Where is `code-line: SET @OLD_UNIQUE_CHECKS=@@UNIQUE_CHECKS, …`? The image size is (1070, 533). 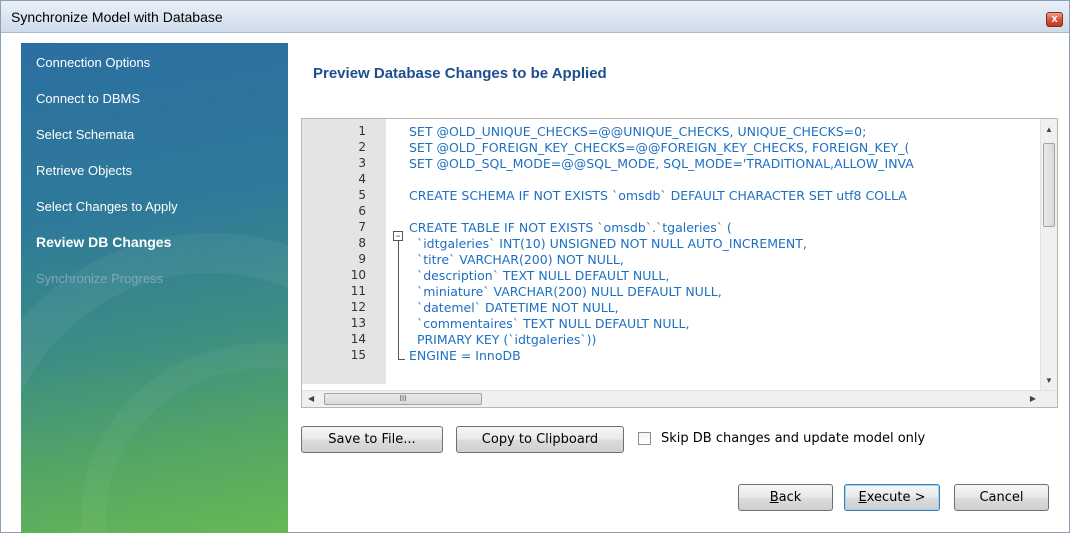 code-line: SET @OLD_UNIQUE_CHECKS=@@UNIQUE_CHECKS, … is located at coordinates (638, 131).